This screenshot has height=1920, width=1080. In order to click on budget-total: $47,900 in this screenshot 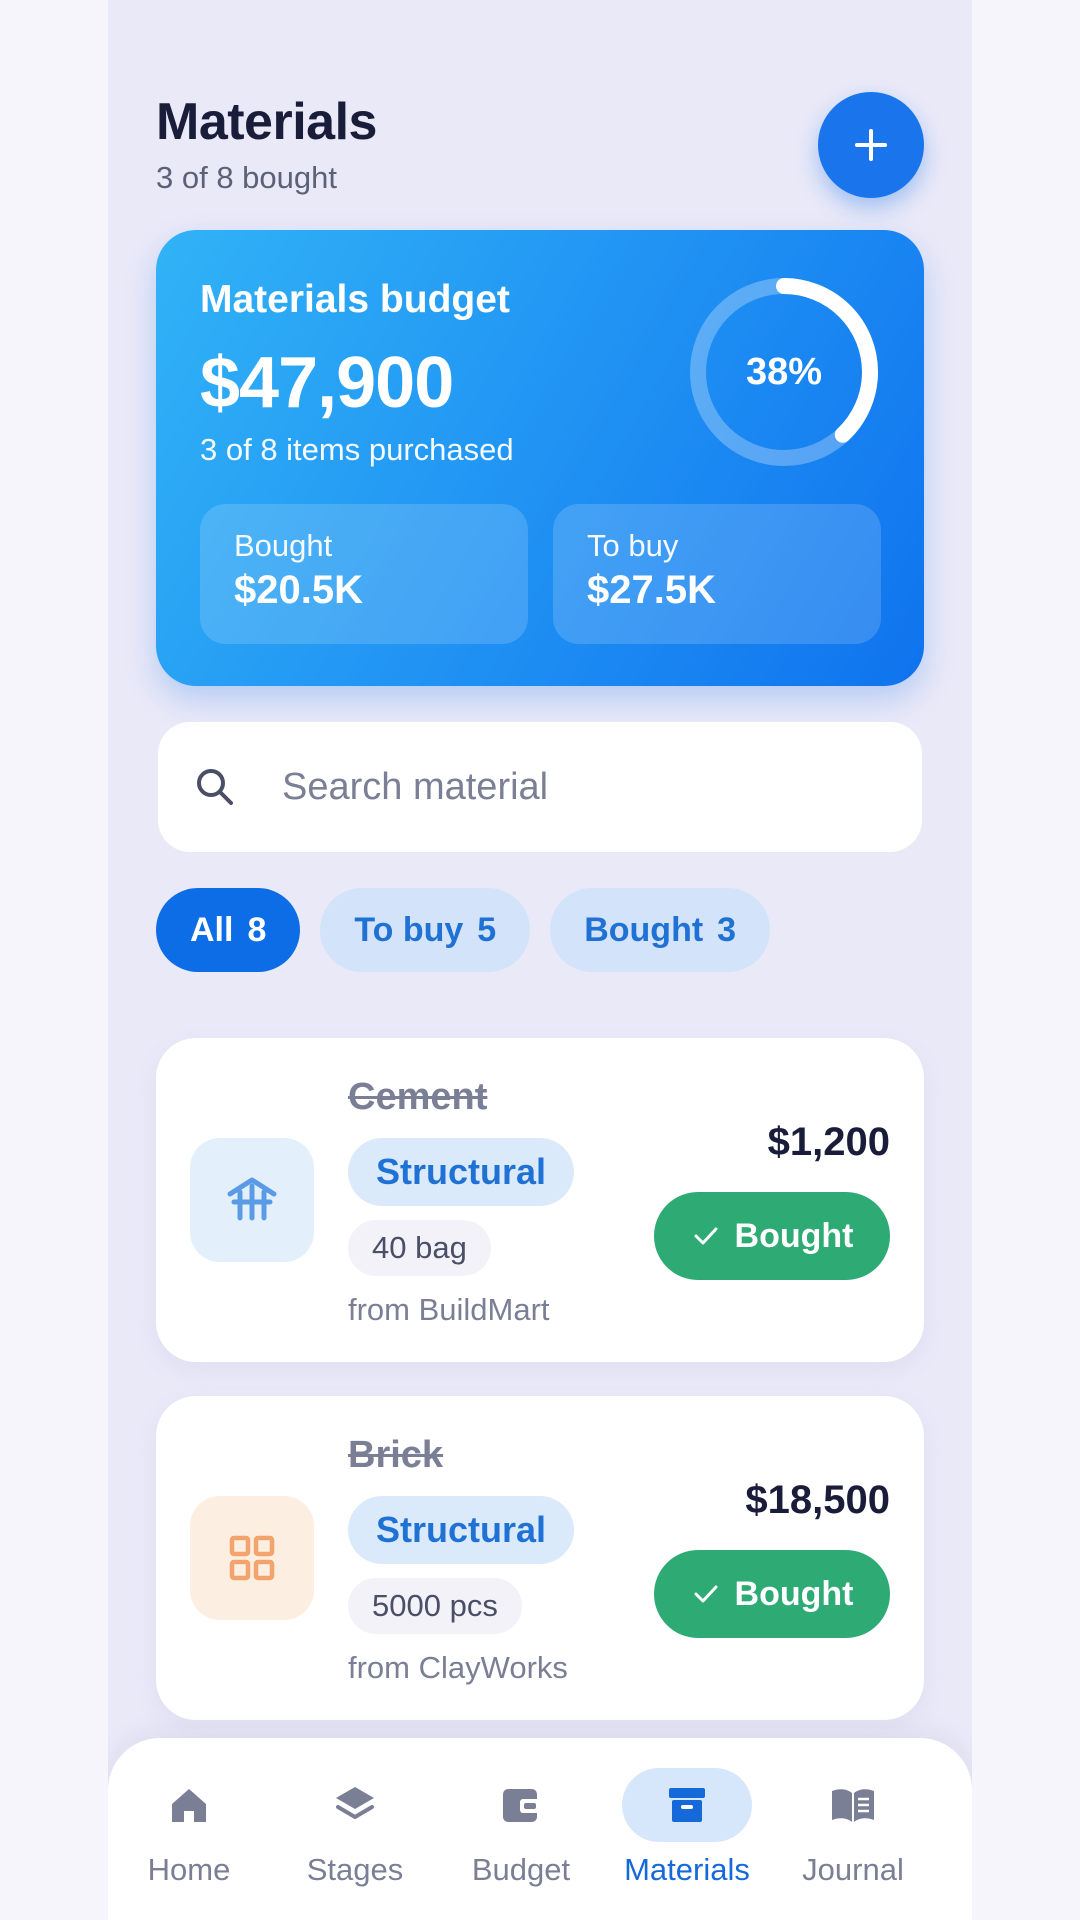, I will do `click(327, 383)`.